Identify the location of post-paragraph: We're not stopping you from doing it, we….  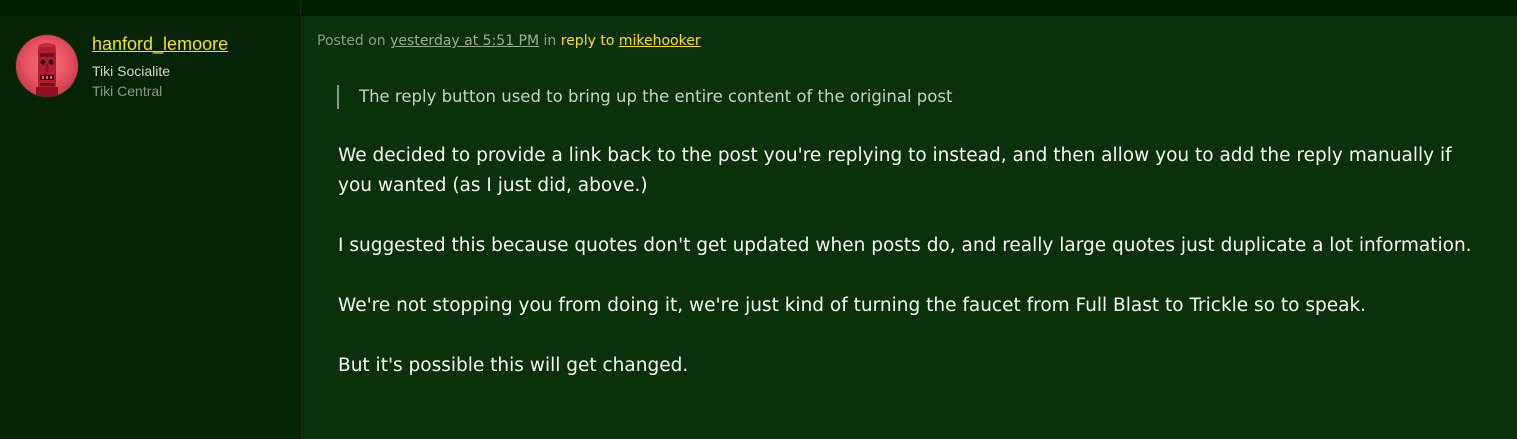
(852, 305).